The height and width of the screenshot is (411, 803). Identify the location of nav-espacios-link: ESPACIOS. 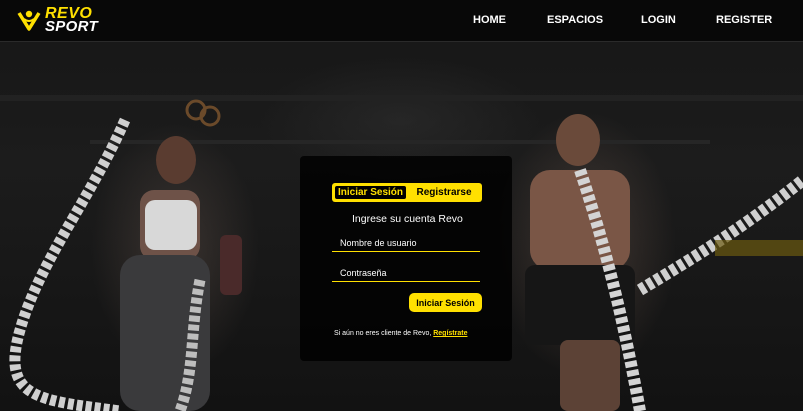
(575, 20).